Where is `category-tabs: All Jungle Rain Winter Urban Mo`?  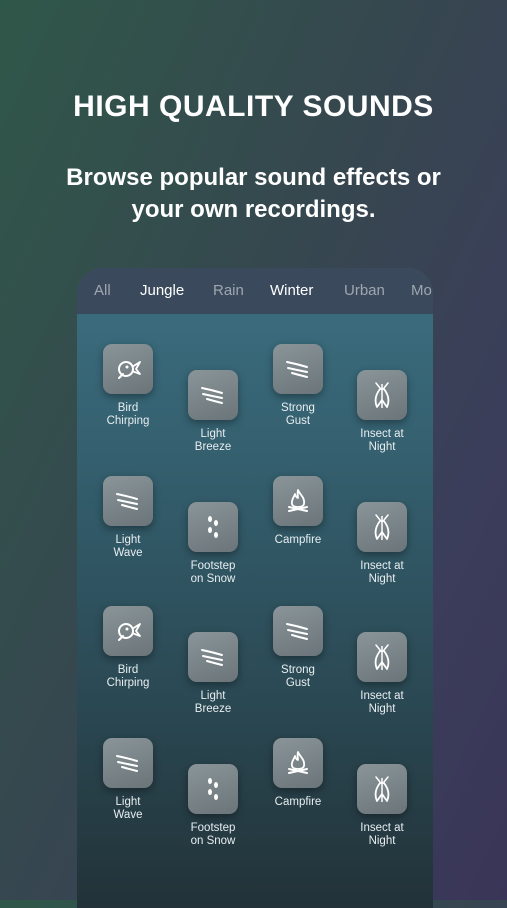 category-tabs: All Jungle Rain Winter Urban Mo is located at coordinates (255, 291).